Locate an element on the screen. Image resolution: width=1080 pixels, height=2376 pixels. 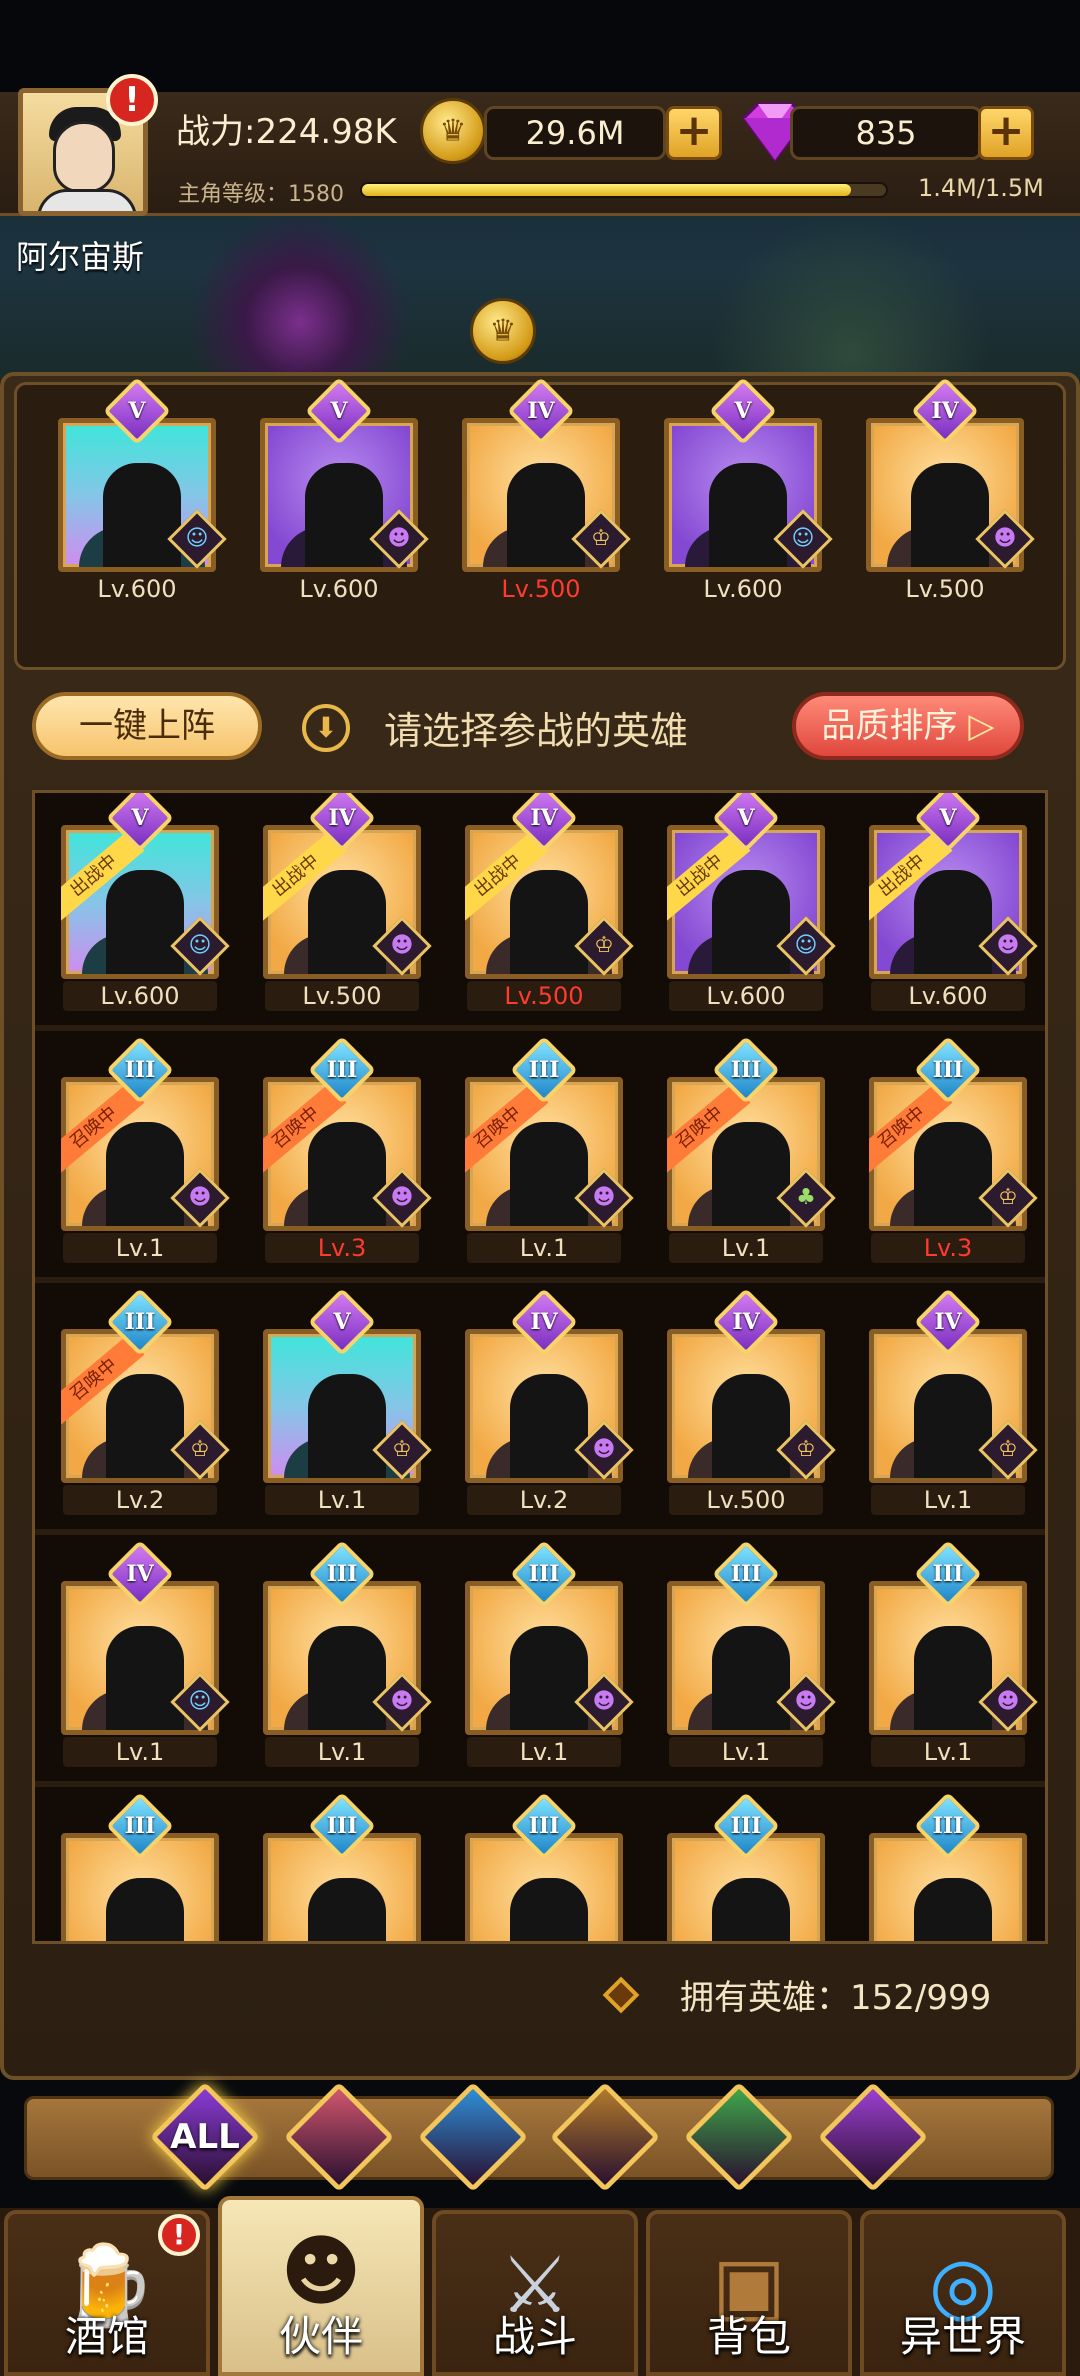
roster-hero-card: 召唤中 III ♔ Lv.3 is located at coordinates (953, 1149).